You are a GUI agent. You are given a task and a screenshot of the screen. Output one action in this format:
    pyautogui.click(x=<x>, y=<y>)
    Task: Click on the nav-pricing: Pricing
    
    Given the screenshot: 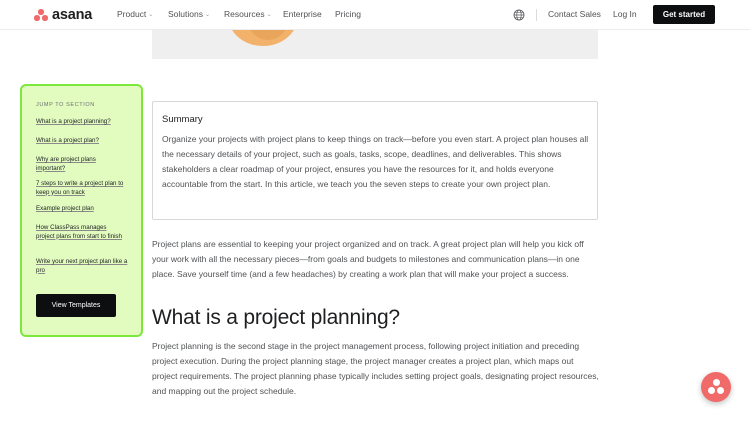 What is the action you would take?
    pyautogui.click(x=348, y=14)
    